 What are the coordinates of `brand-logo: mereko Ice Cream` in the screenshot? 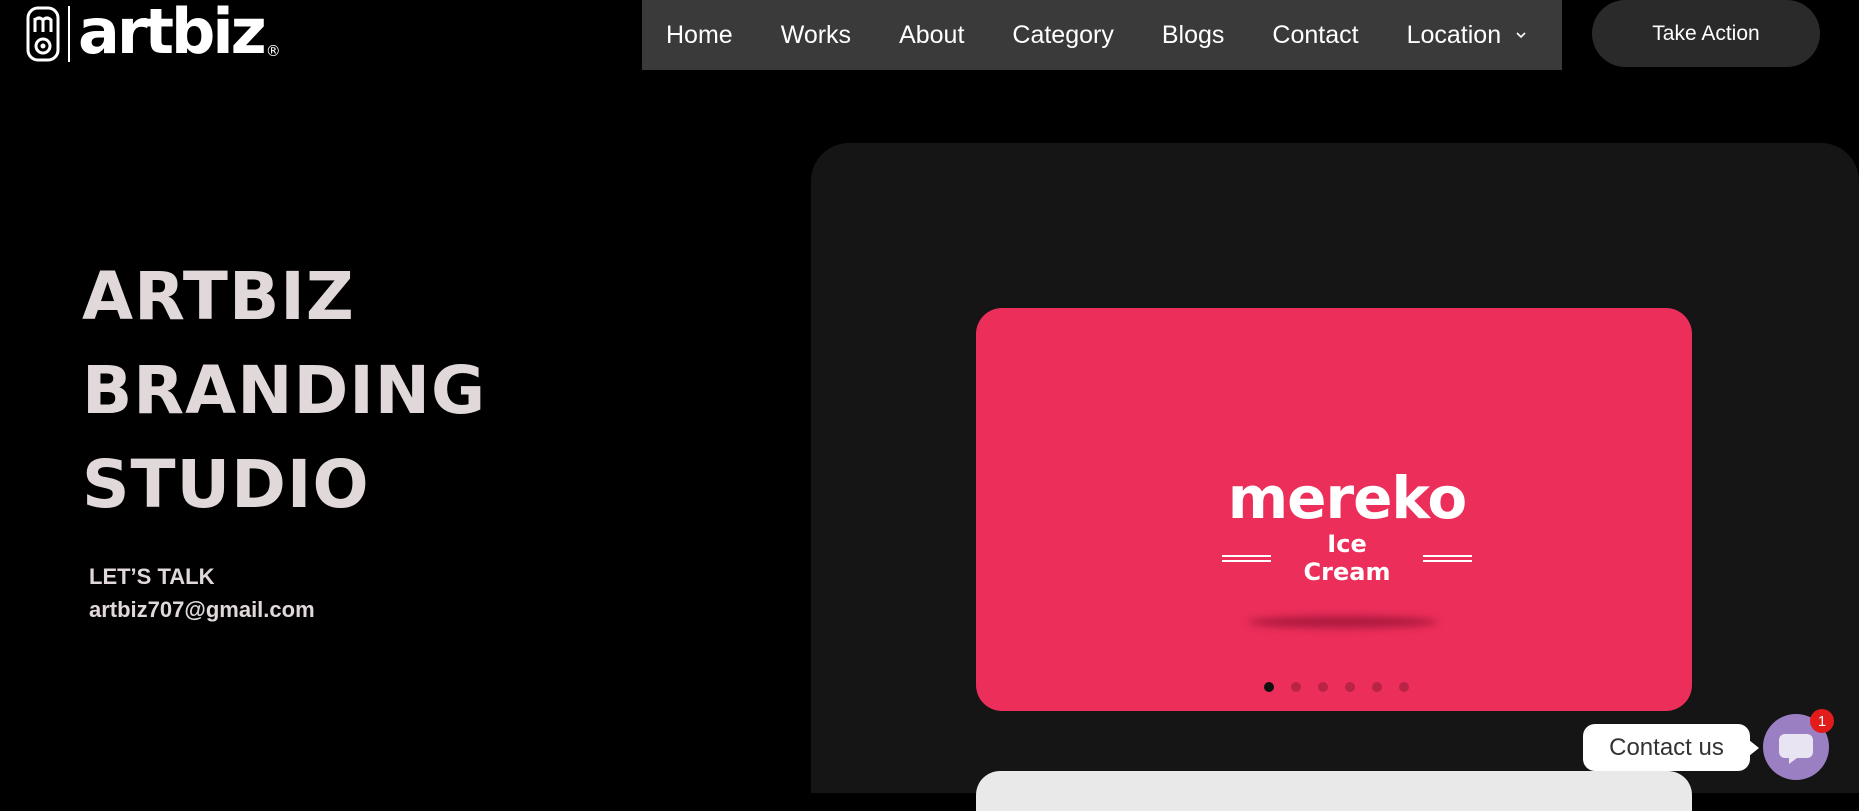 It's located at (1347, 525).